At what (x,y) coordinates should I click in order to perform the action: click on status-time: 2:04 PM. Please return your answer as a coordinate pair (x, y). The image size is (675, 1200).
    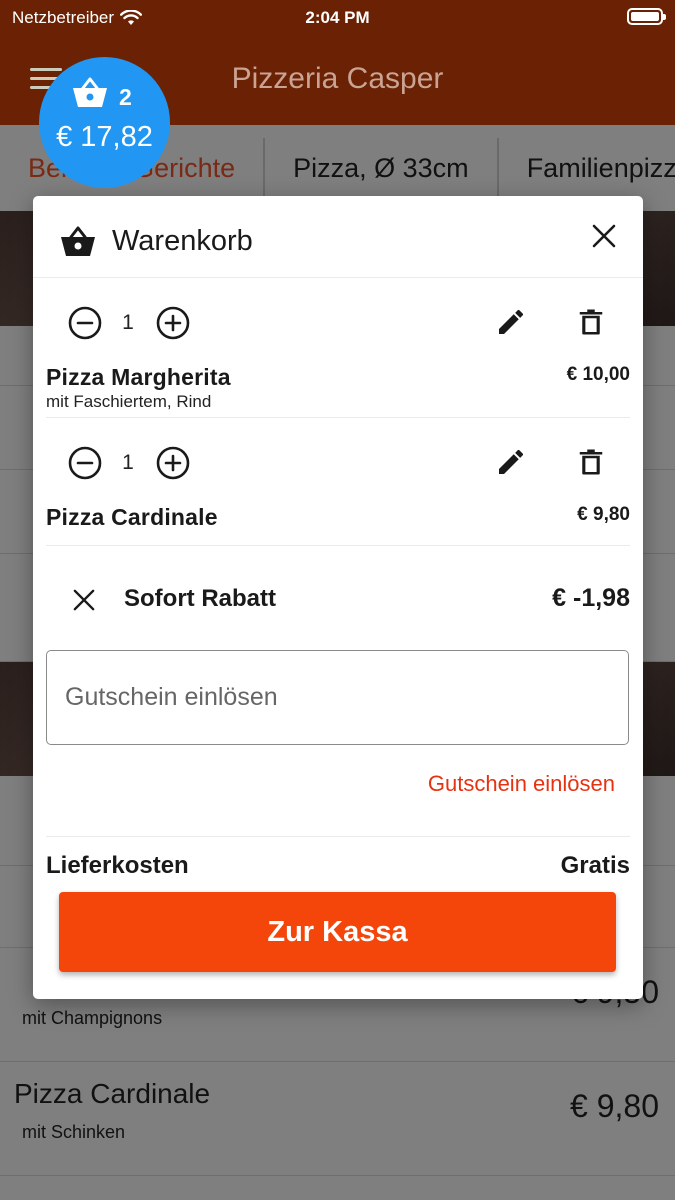
    Looking at the image, I should click on (337, 17).